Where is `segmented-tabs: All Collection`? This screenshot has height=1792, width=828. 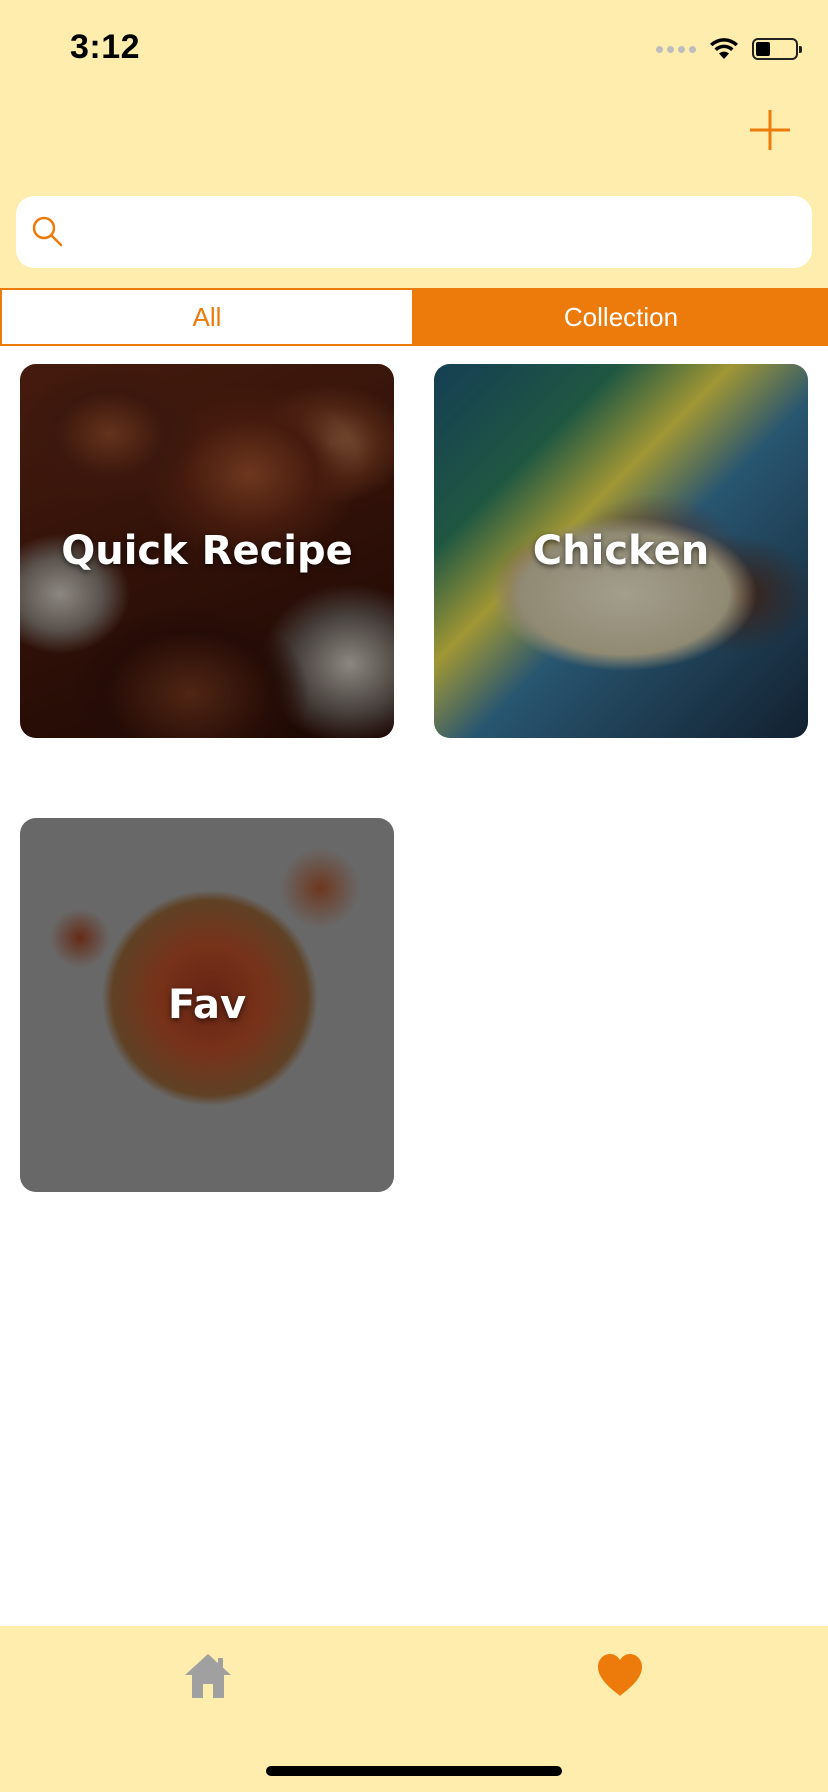
segmented-tabs: All Collection is located at coordinates (414, 317).